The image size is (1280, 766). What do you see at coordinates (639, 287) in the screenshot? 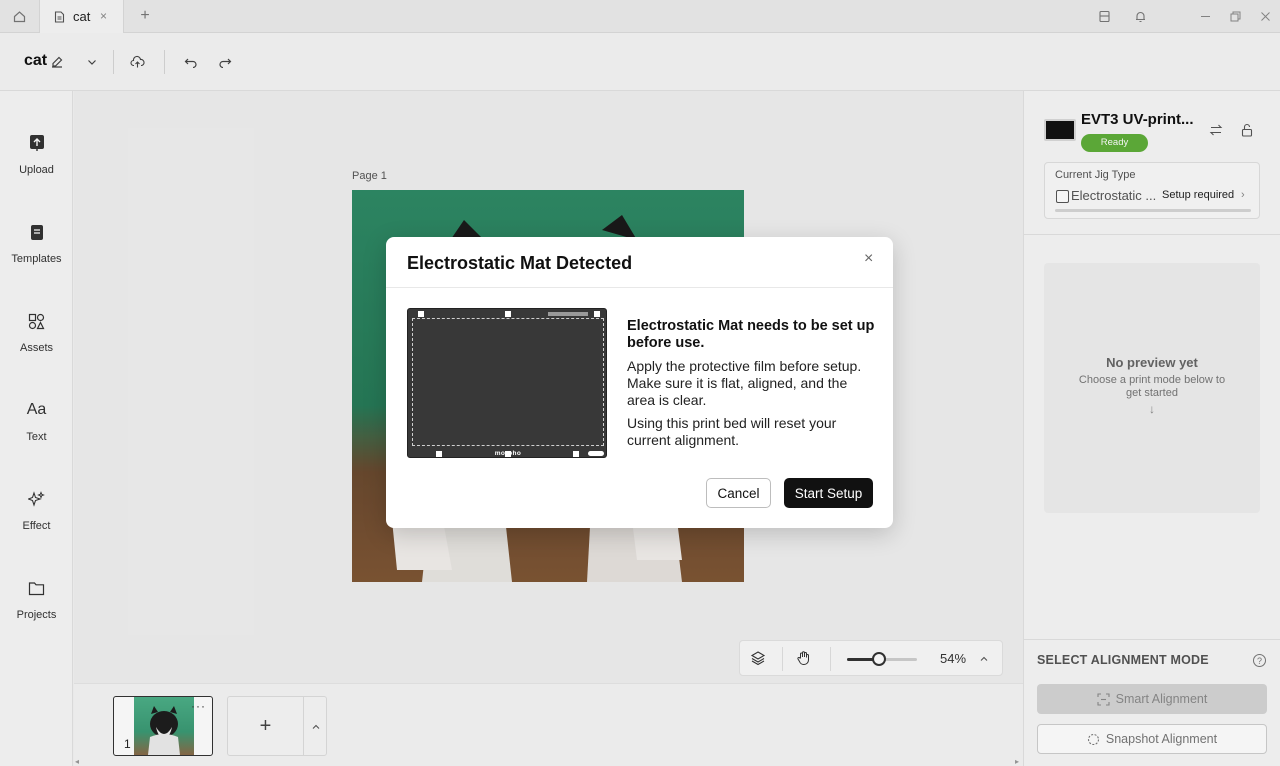
I see `dialog-divider` at bounding box center [639, 287].